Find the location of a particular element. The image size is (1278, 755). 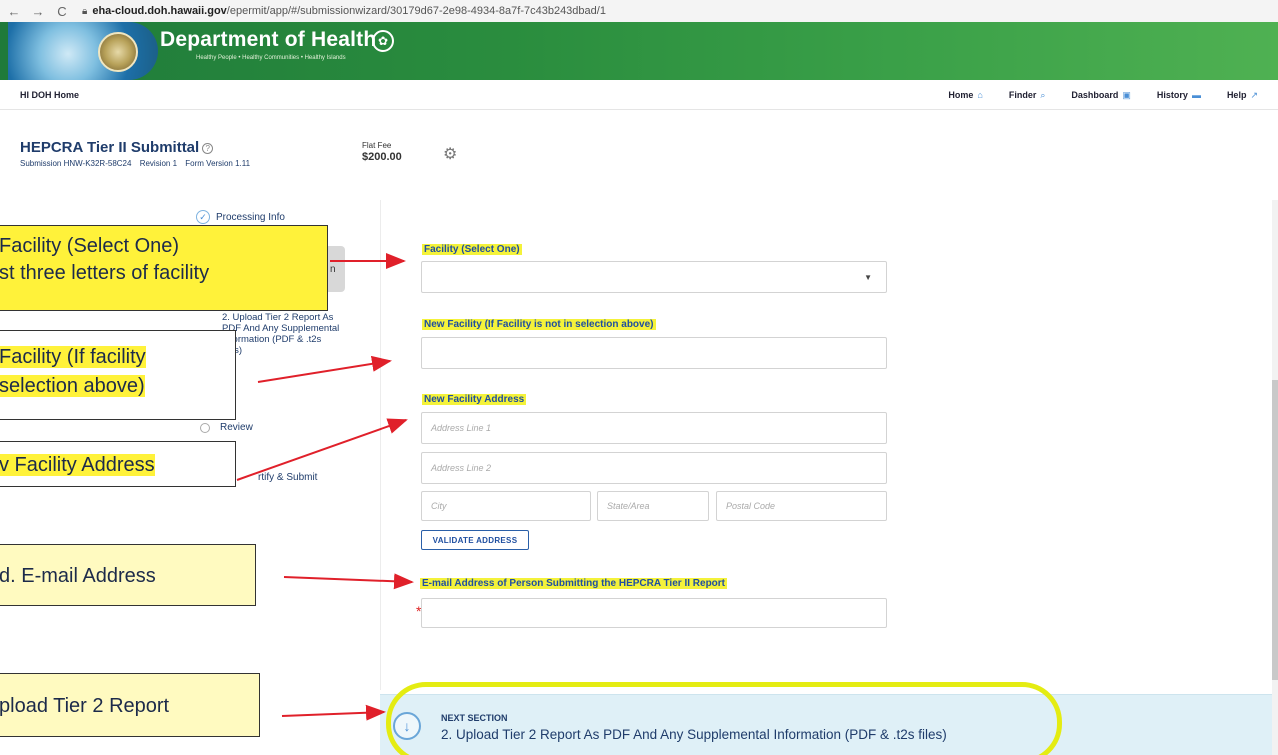

new-facility-input is located at coordinates (654, 353).